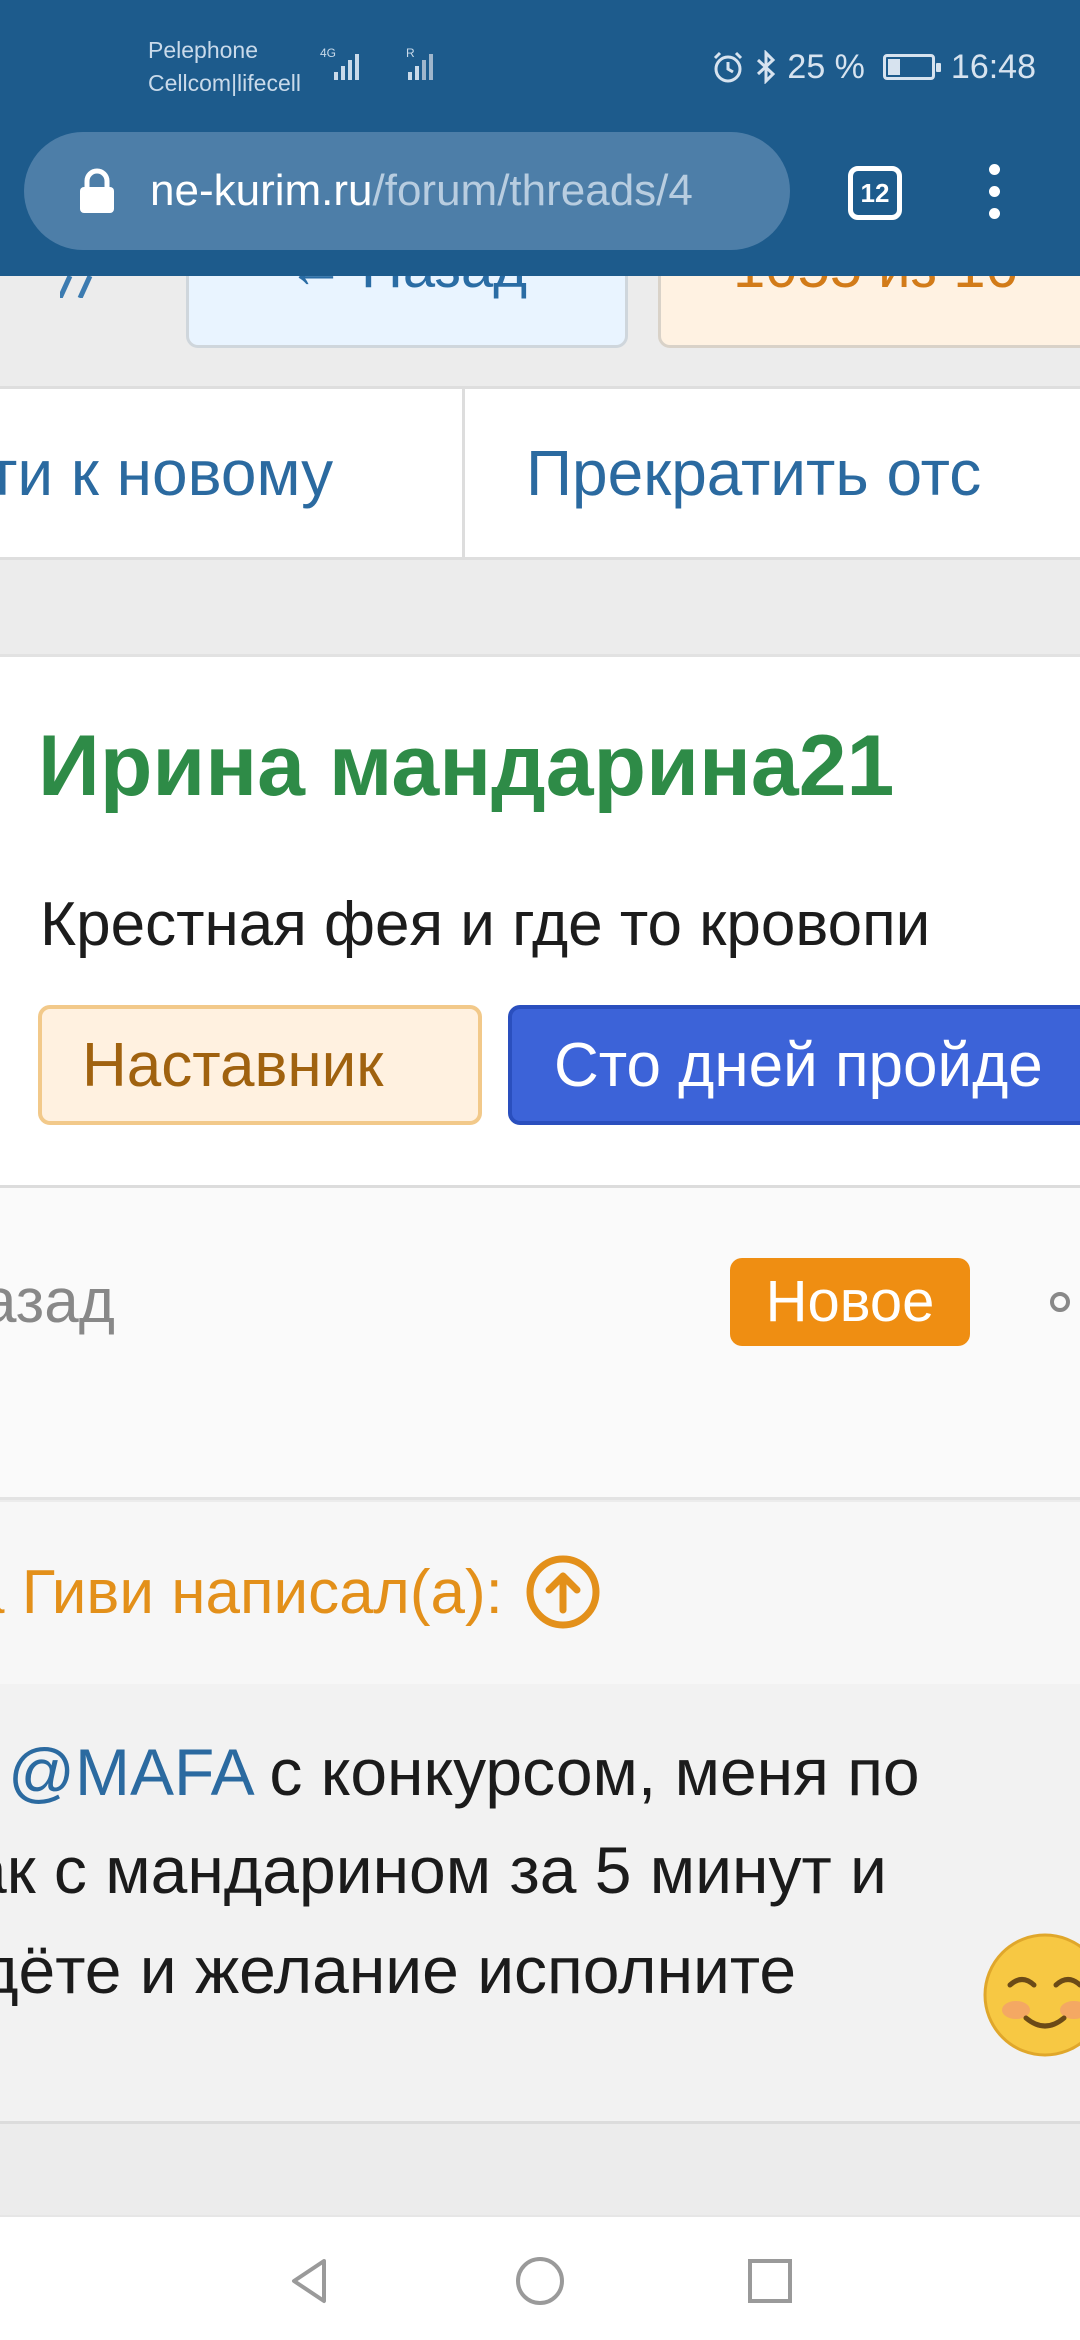 This screenshot has height=2340, width=1080. What do you see at coordinates (398, 1970) in the screenshot?
I see `quote-line-3: дёте и желание исполните` at bounding box center [398, 1970].